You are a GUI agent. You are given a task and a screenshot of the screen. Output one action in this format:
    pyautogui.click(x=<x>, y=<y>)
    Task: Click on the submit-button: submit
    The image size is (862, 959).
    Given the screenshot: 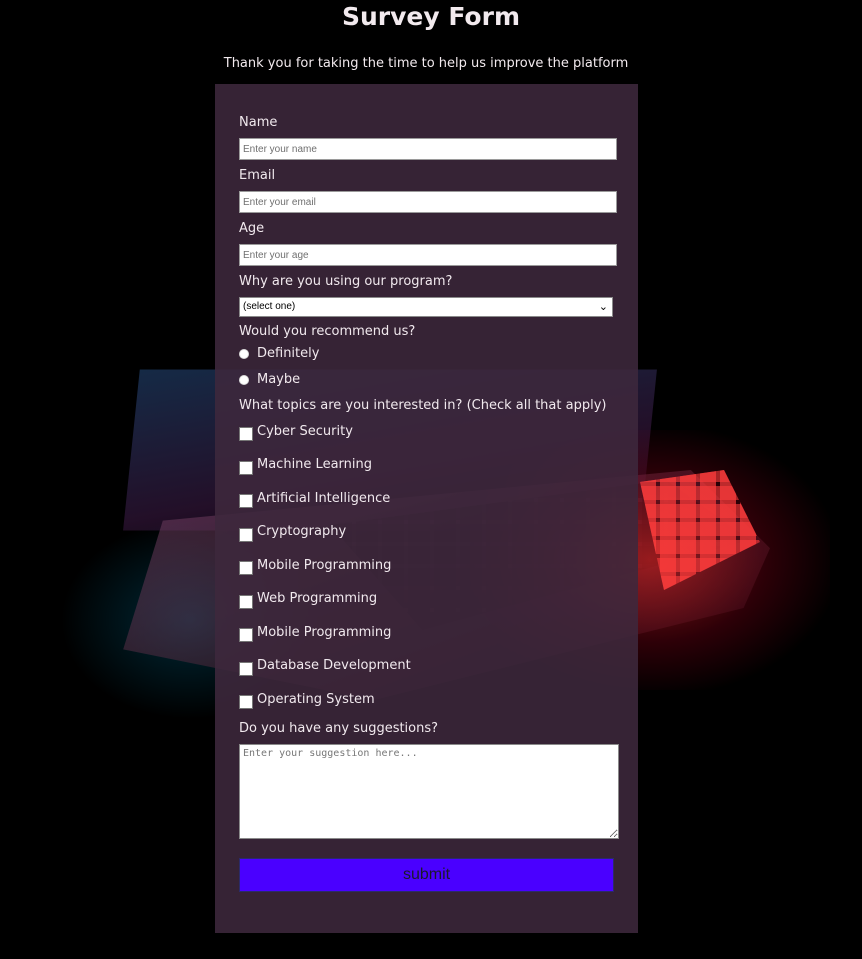 What is the action you would take?
    pyautogui.click(x=426, y=875)
    